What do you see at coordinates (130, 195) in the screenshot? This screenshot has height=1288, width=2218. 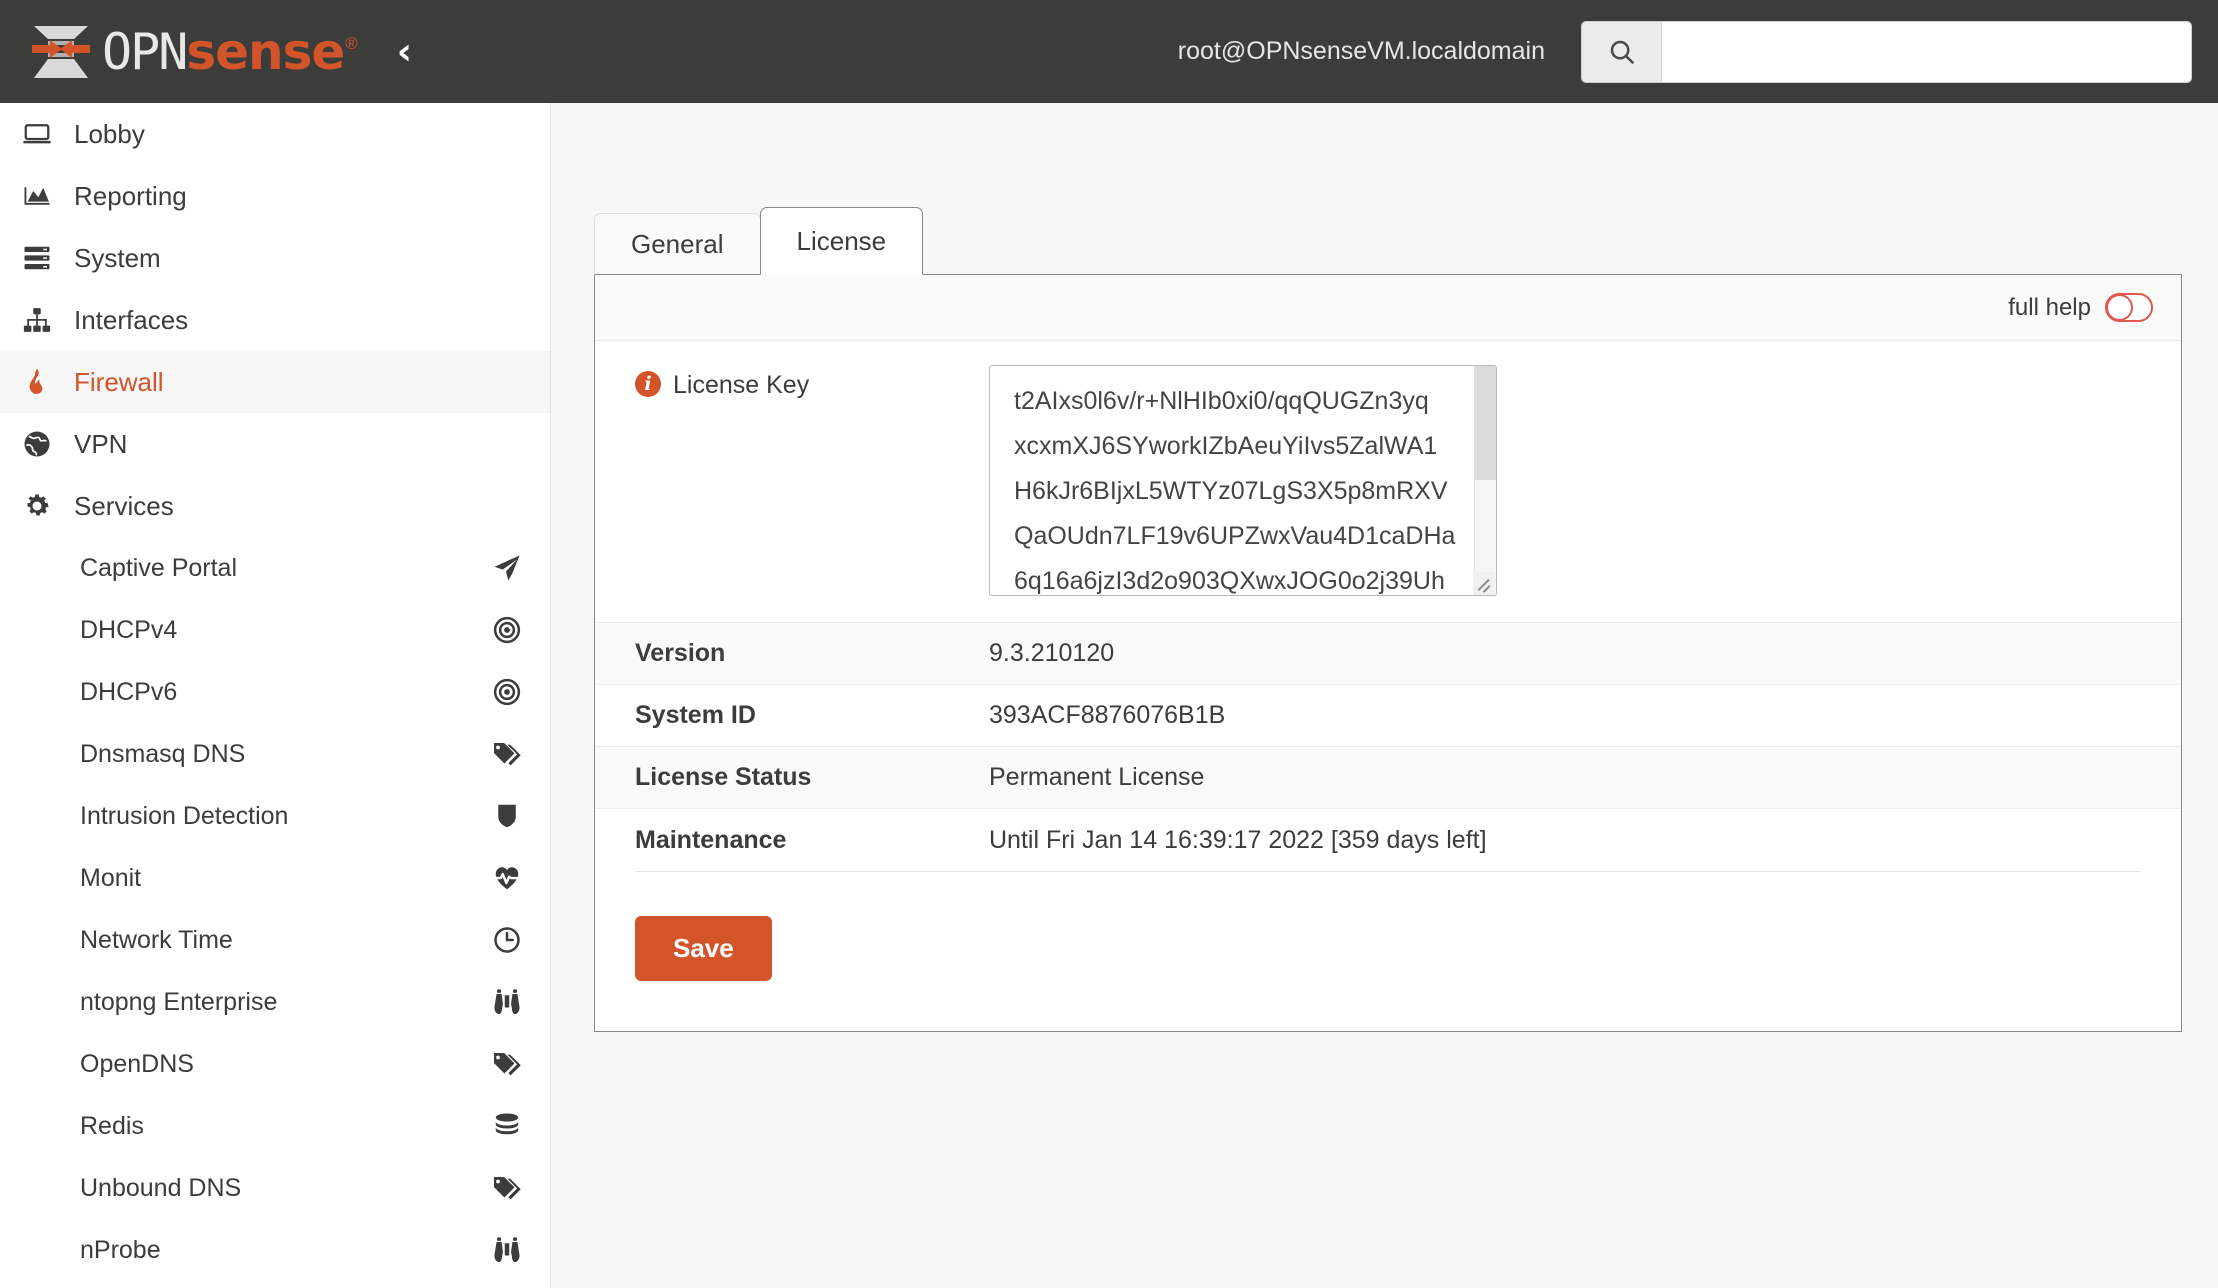 I see `sidebar-item-label: Reporting` at bounding box center [130, 195].